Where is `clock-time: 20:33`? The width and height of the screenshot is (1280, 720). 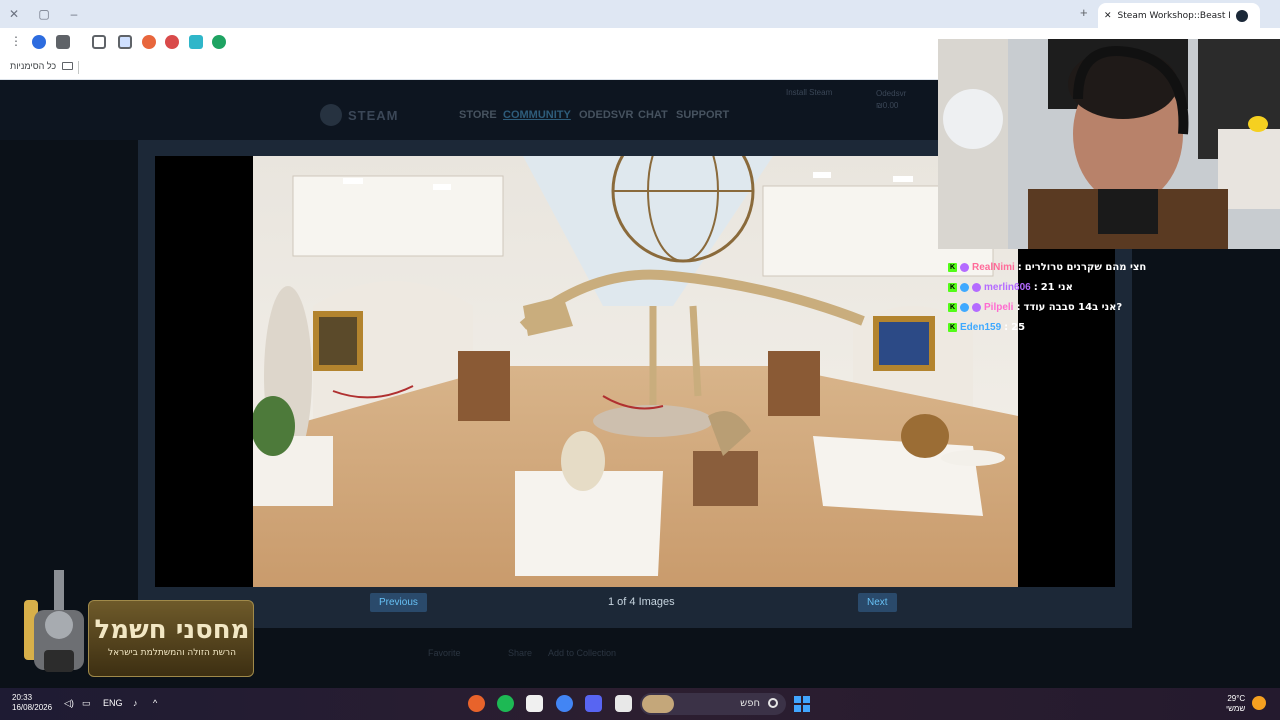
clock-time: 20:33 is located at coordinates (22, 697).